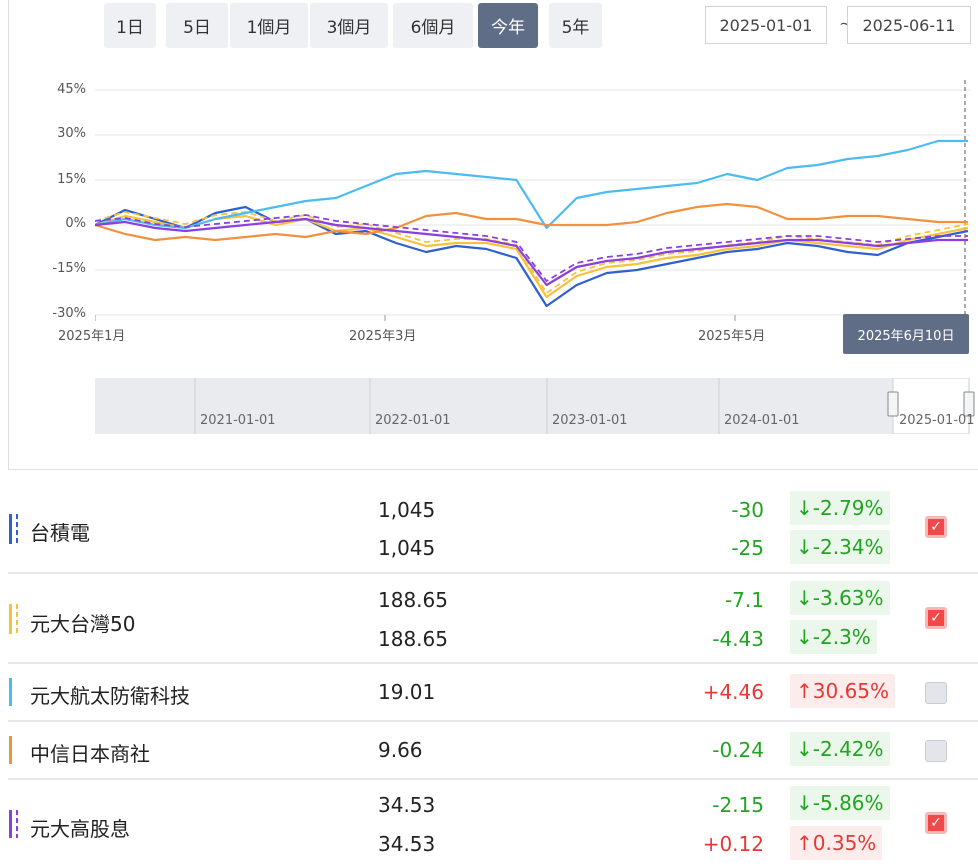  What do you see at coordinates (83, 624) in the screenshot?
I see `stock-name: 元大台灣50` at bounding box center [83, 624].